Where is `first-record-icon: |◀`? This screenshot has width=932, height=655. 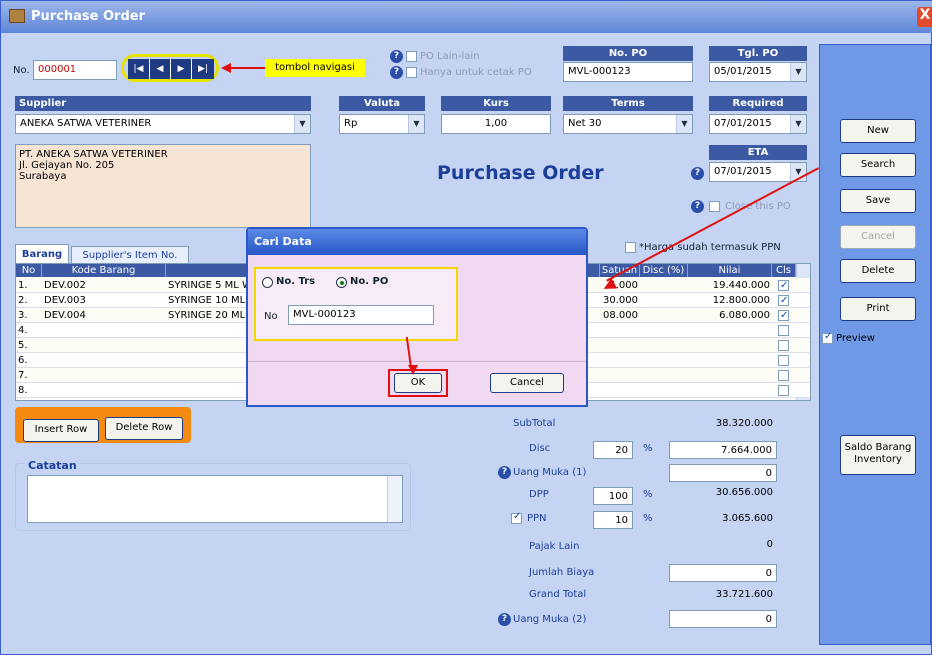 first-record-icon: |◀ is located at coordinates (138, 69).